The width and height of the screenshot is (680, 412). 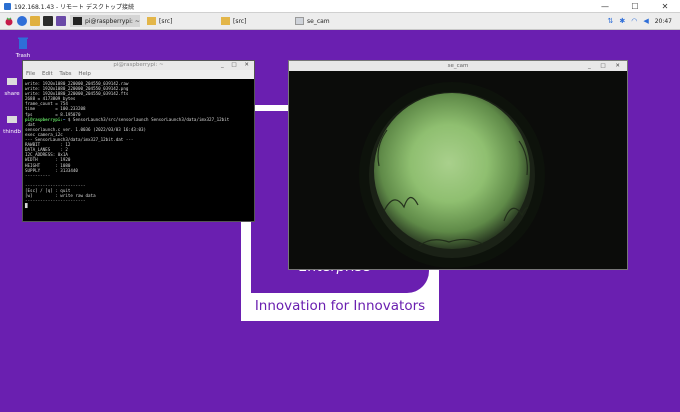 I want to click on desktop-icon-label: thindb, so click(x=12, y=132).